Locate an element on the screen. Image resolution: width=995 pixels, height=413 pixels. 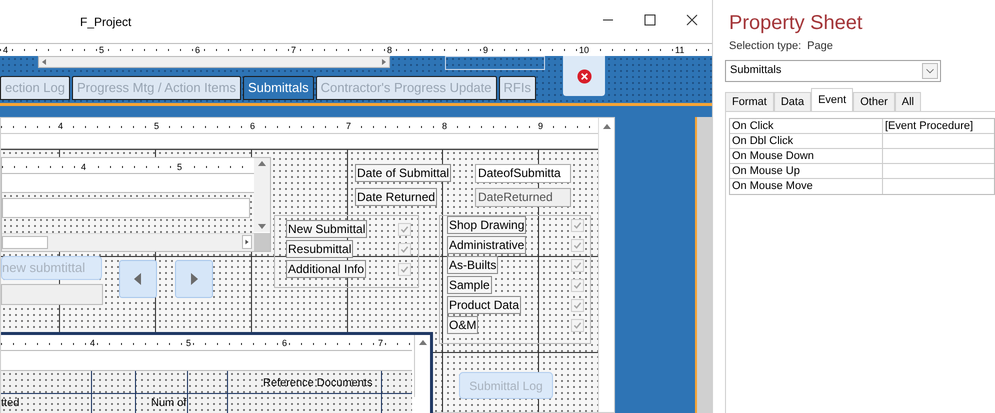
field-label: Resubmittal is located at coordinates (320, 249).